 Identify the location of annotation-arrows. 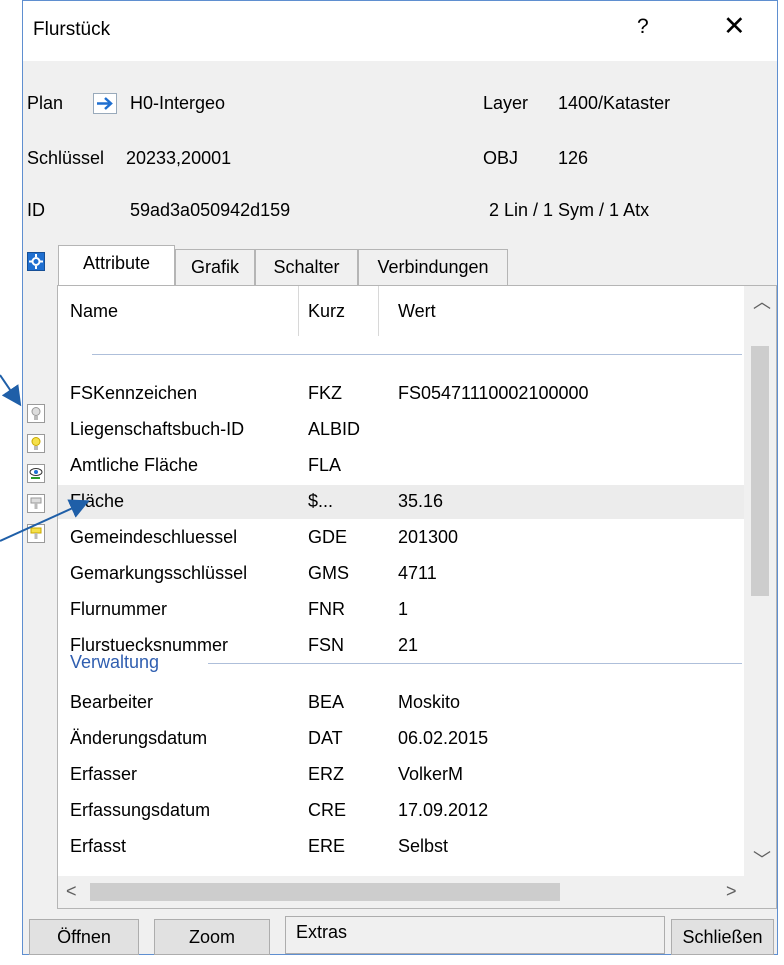
(45, 458).